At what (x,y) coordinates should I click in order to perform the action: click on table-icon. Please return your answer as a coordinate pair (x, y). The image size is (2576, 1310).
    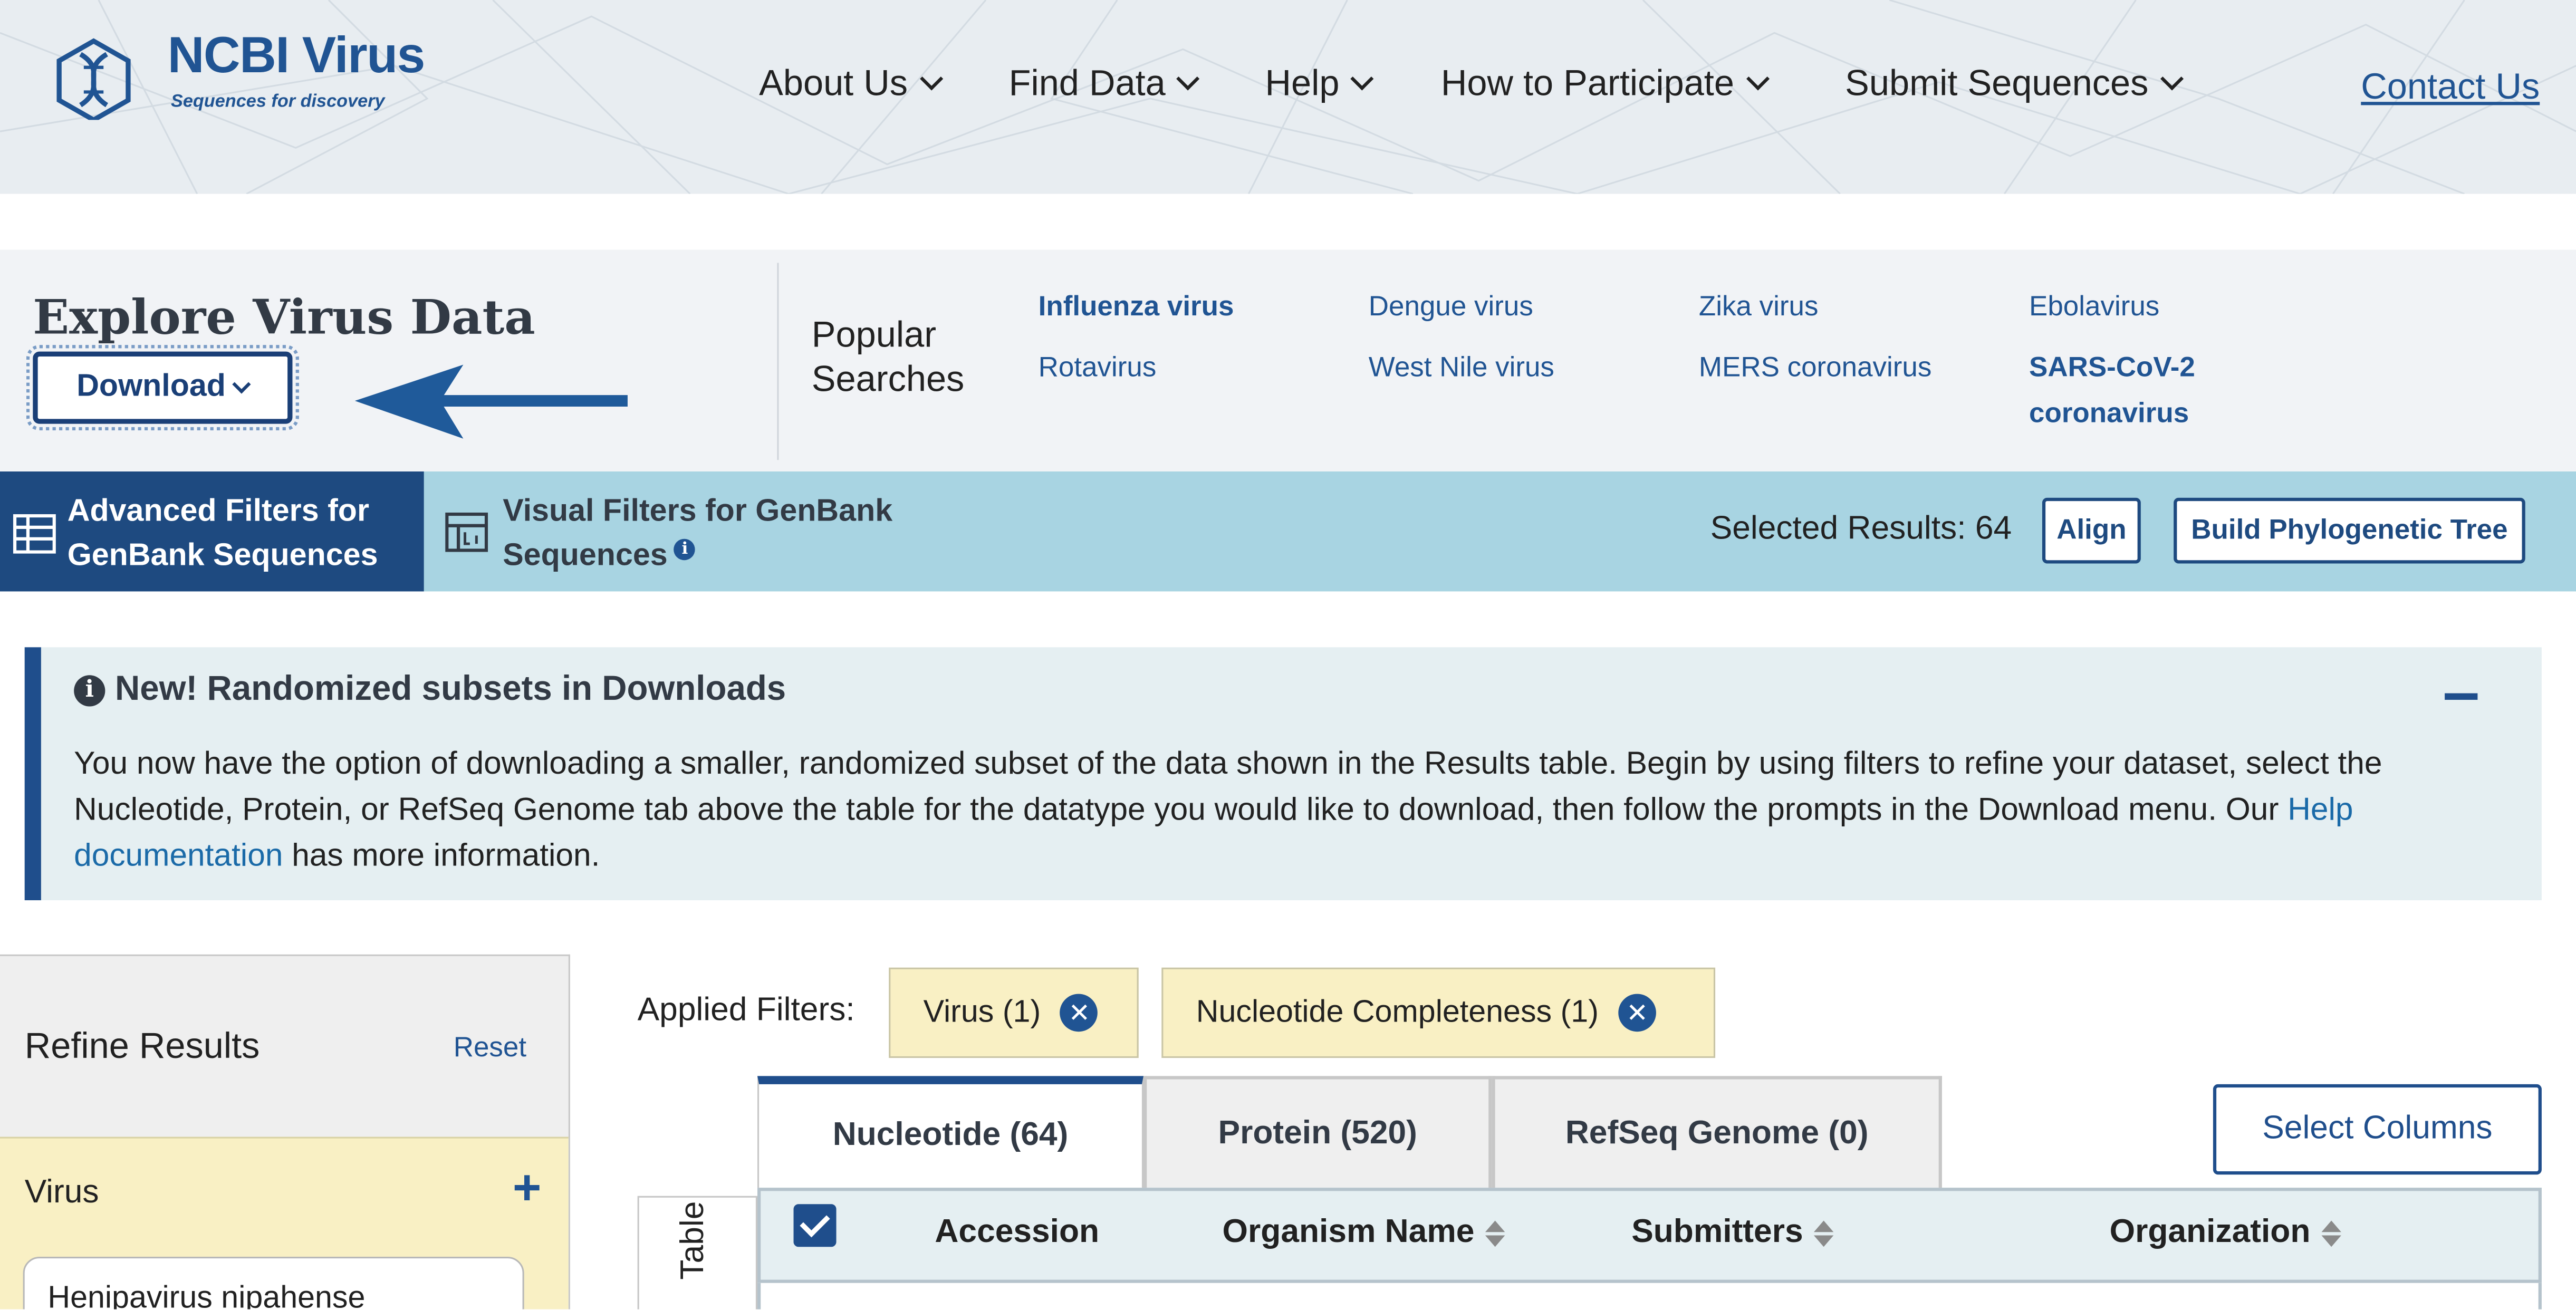
    Looking at the image, I should click on (35, 534).